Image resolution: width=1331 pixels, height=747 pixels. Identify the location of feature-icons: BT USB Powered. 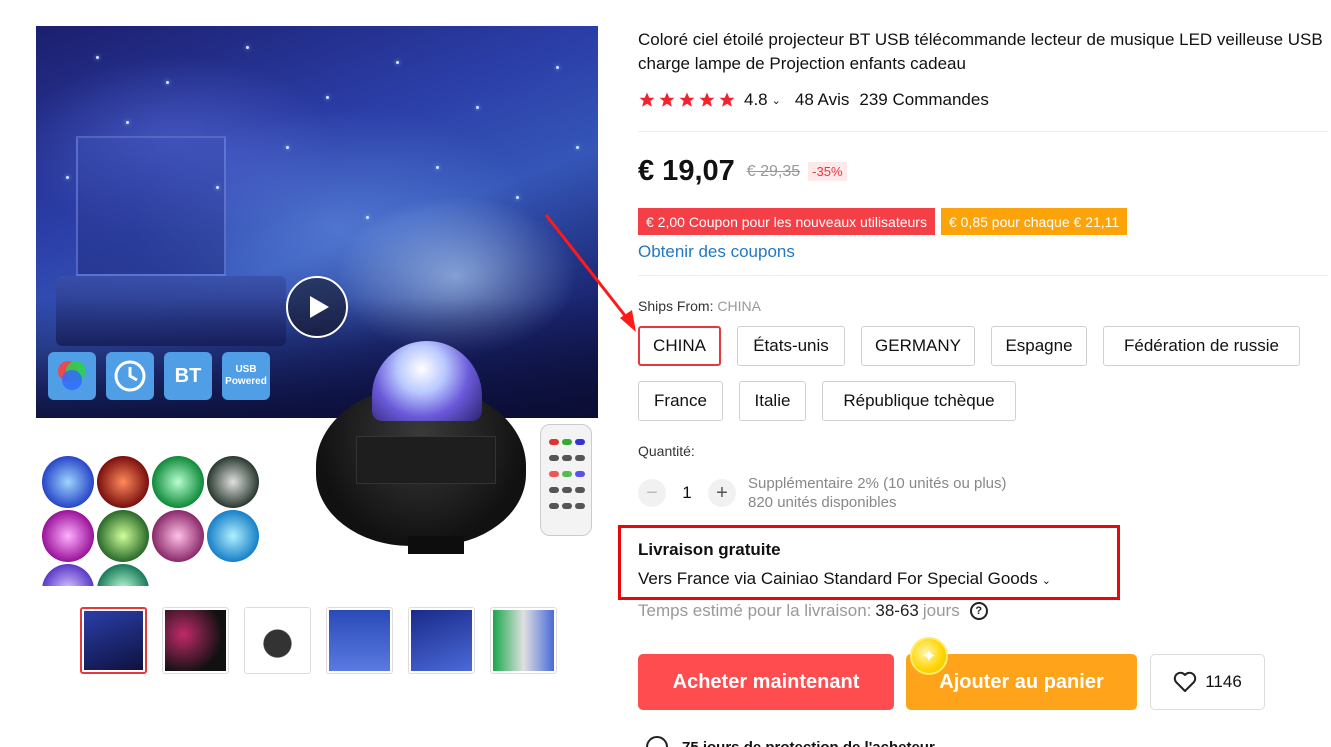
(159, 376).